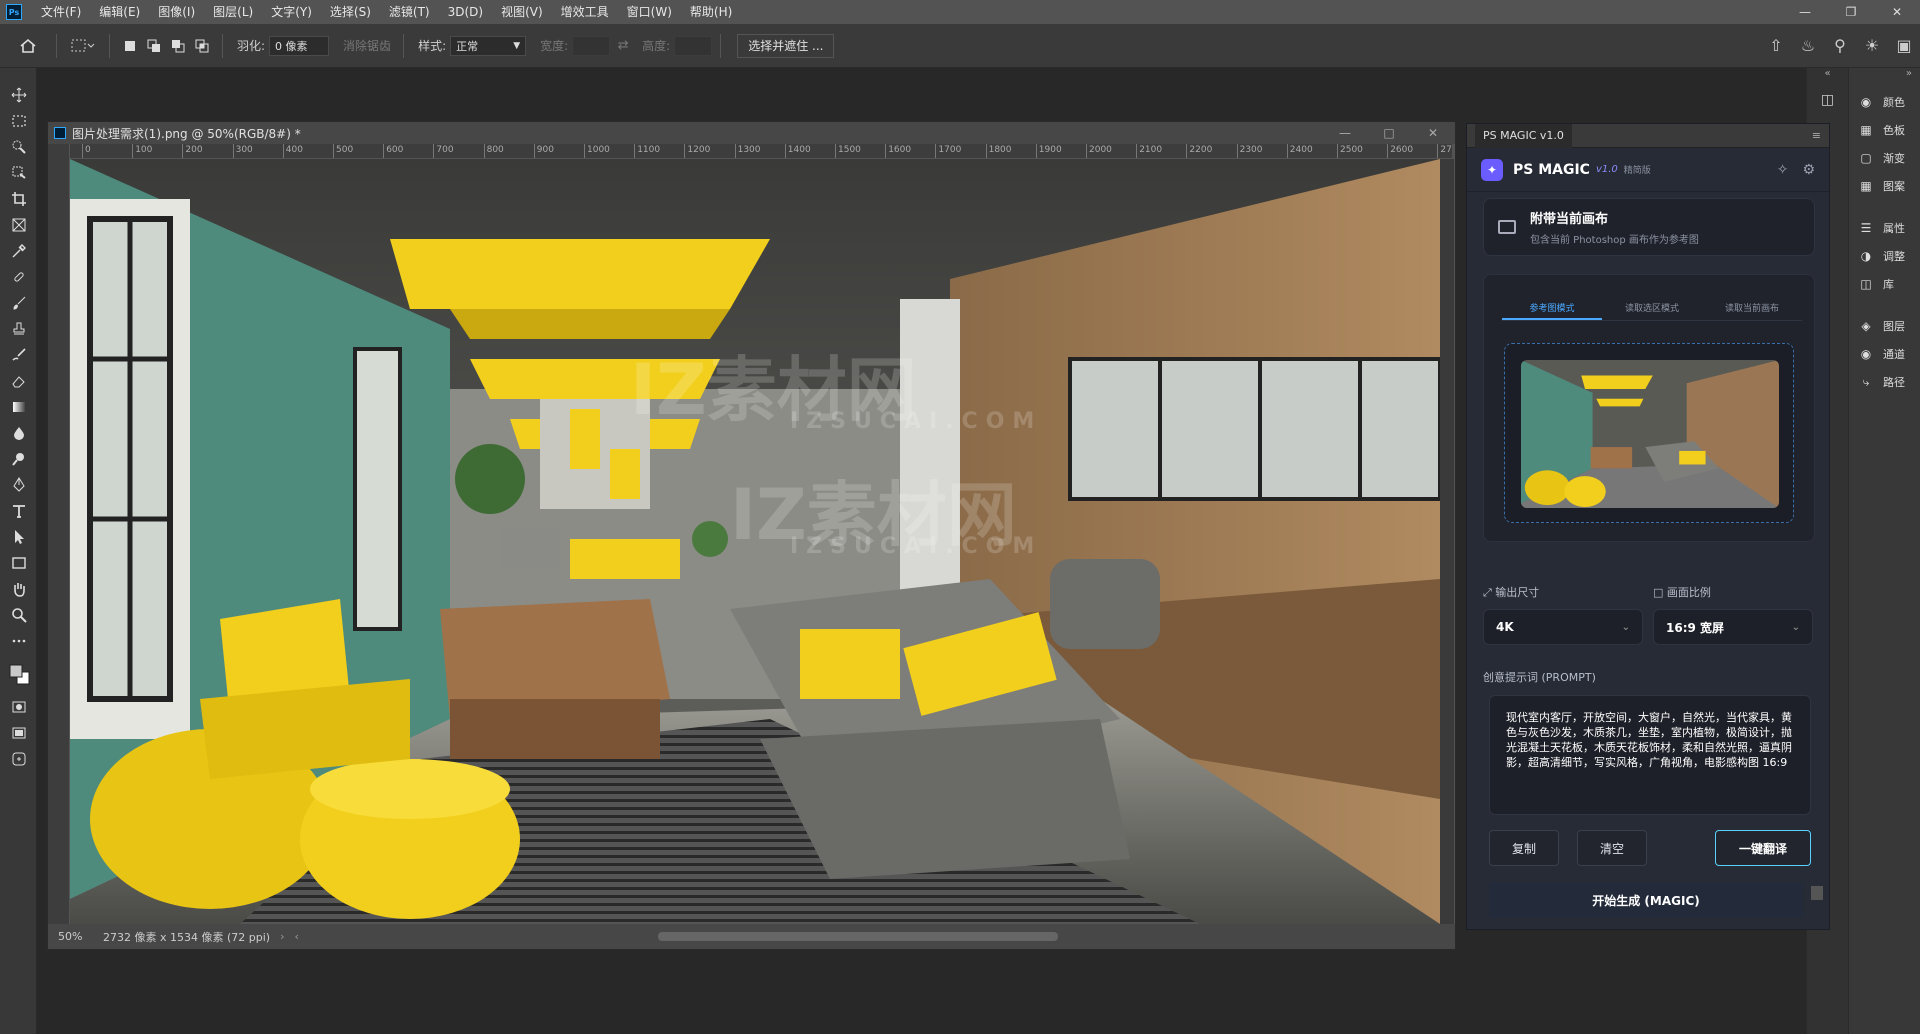 The image size is (1920, 1034). Describe the element at coordinates (202, 46) in the screenshot. I see `intersect-selection-icon` at that location.